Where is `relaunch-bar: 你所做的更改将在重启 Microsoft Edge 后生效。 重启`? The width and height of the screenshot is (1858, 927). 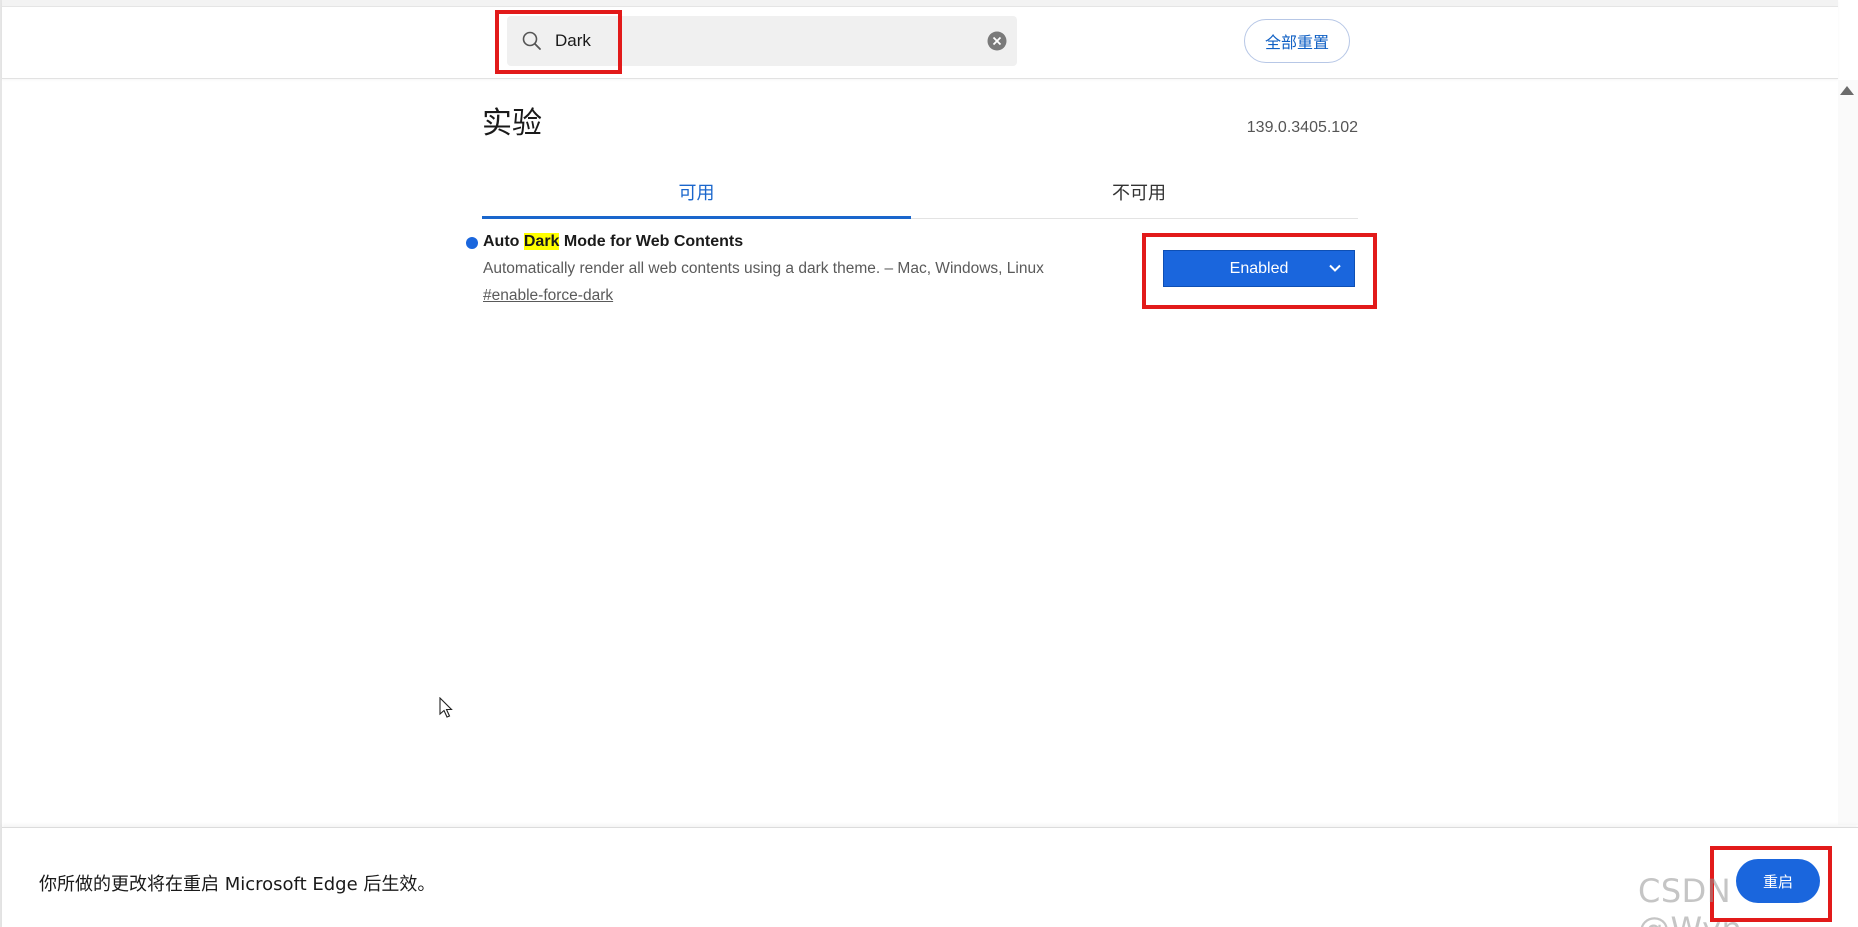 relaunch-bar: 你所做的更改将在重启 Microsoft Edge 后生效。 重启 is located at coordinates (930, 877).